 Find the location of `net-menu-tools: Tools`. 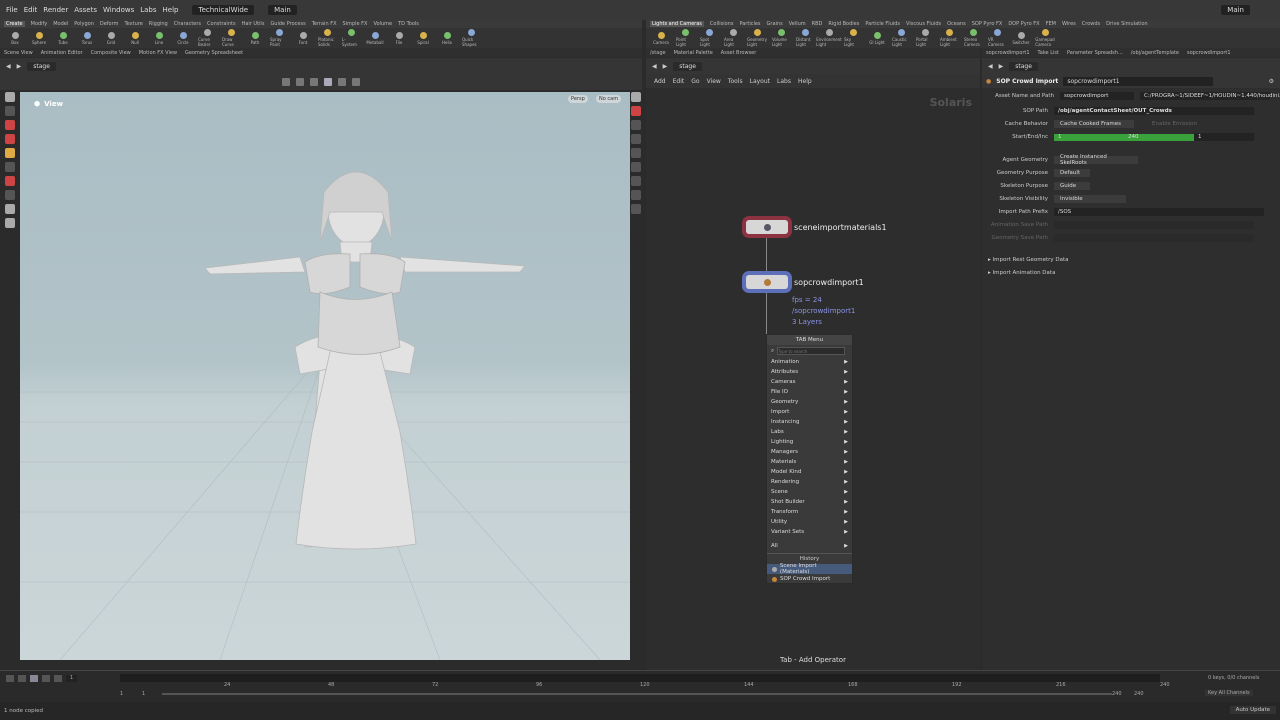

net-menu-tools: Tools is located at coordinates (735, 81).